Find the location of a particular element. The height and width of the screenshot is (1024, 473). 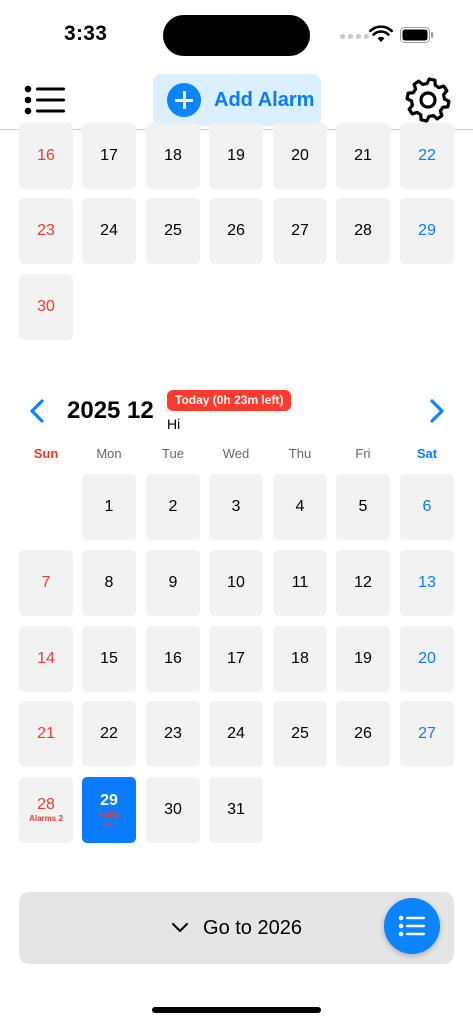

day-cell: 31 is located at coordinates (236, 810).